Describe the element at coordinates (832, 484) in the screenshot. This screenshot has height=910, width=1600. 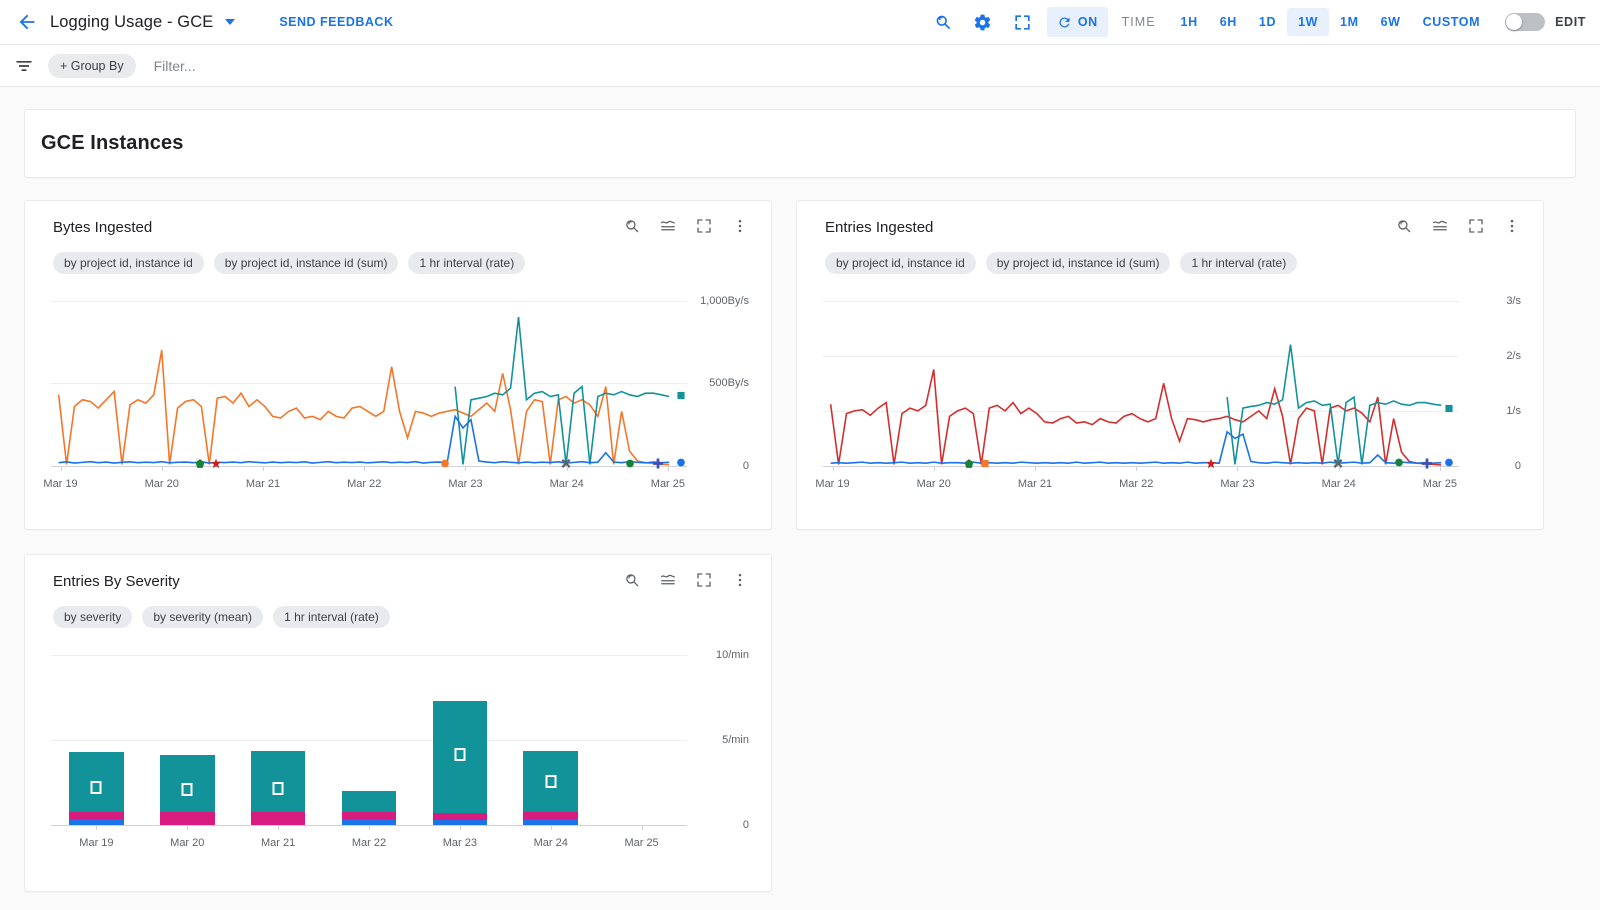
I see `x-axis-tick-label: Mar 19` at that location.